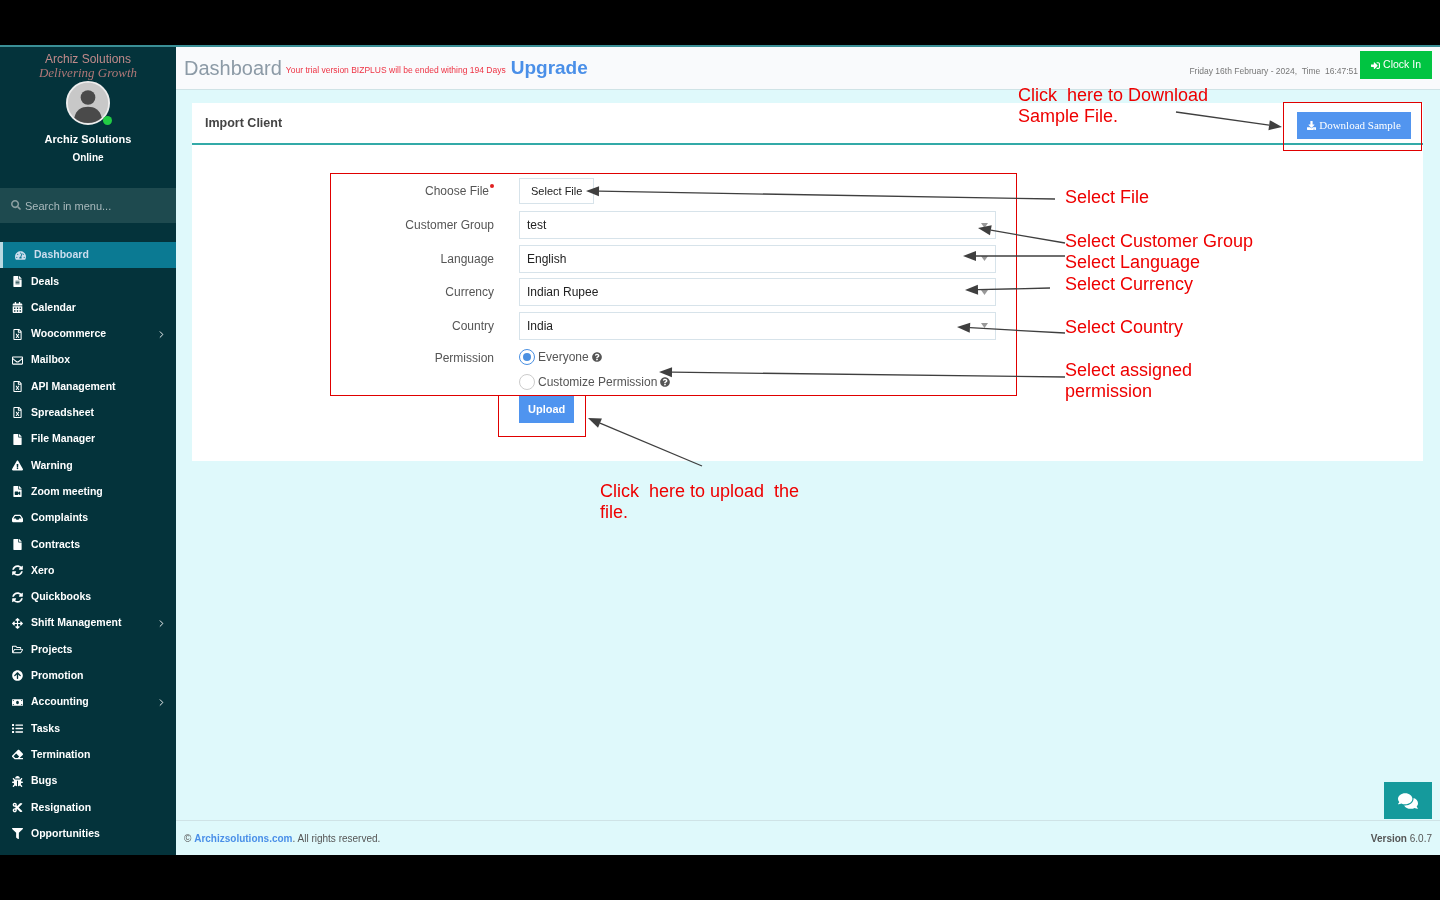 The height and width of the screenshot is (900, 1440). Describe the element at coordinates (88, 139) in the screenshot. I see `user-name: Archiz Solutions` at that location.